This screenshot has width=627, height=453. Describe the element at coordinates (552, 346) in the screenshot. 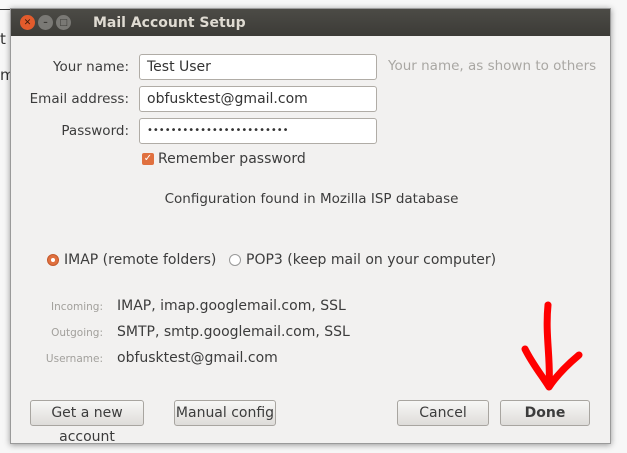

I see `red-arrow-annotation` at that location.